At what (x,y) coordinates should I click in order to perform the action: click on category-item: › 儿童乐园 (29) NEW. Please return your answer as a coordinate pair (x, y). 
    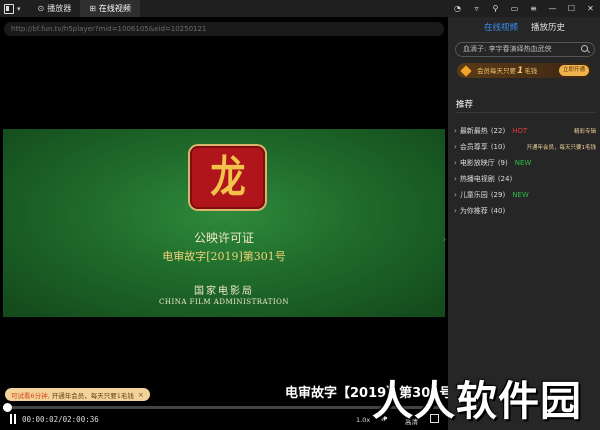
    Looking at the image, I should click on (526, 195).